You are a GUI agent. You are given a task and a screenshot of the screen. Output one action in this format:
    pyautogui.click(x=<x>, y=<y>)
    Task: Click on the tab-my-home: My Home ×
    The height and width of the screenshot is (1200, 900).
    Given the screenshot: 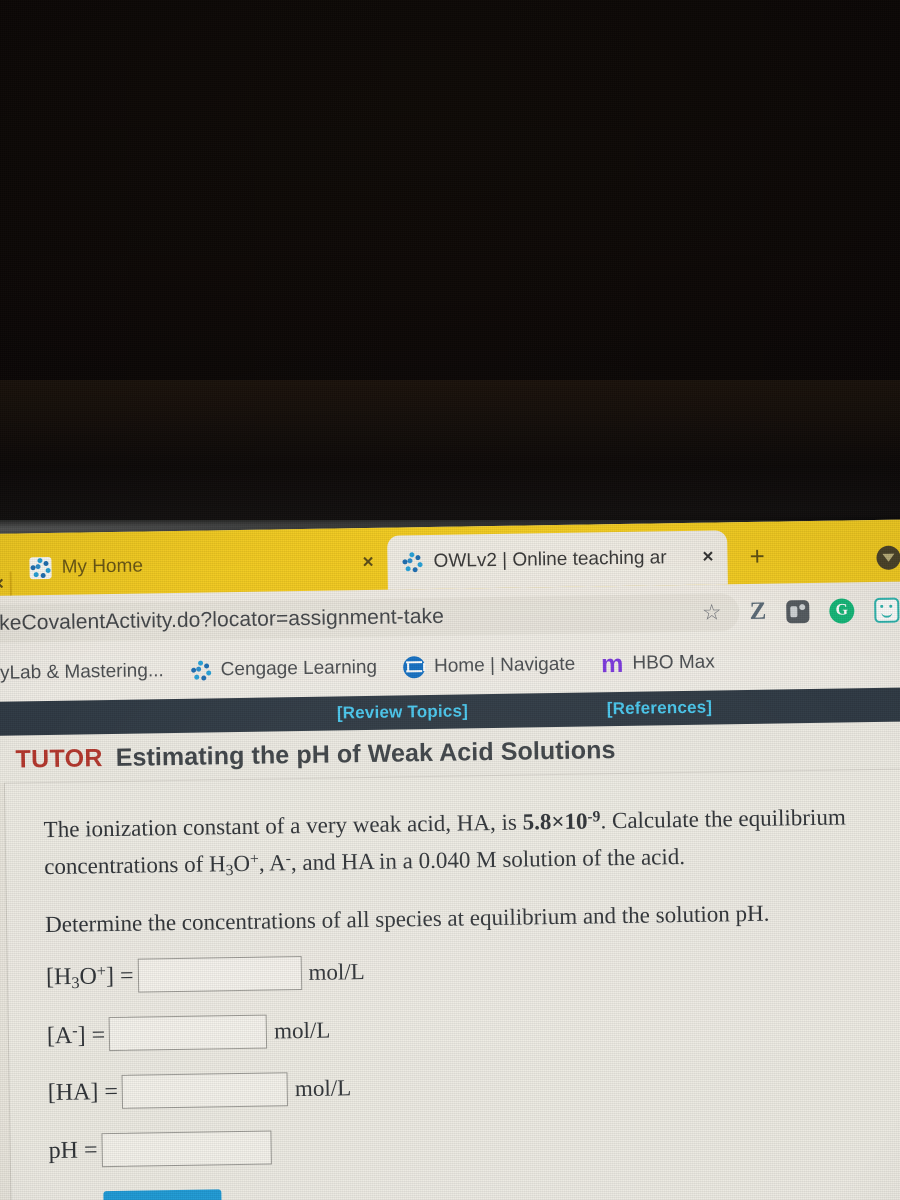 What is the action you would take?
    pyautogui.click(x=201, y=566)
    